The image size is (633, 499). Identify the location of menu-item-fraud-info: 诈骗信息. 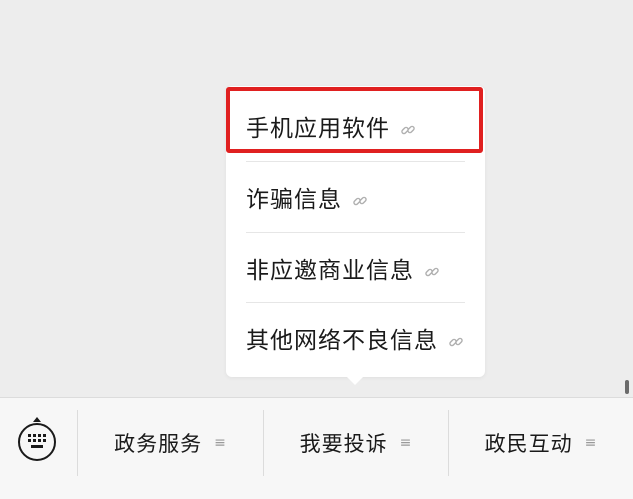
(355, 197).